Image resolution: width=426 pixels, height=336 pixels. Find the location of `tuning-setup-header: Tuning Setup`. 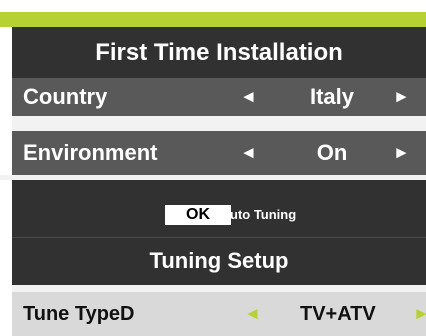

tuning-setup-header: Tuning Setup is located at coordinates (219, 261).